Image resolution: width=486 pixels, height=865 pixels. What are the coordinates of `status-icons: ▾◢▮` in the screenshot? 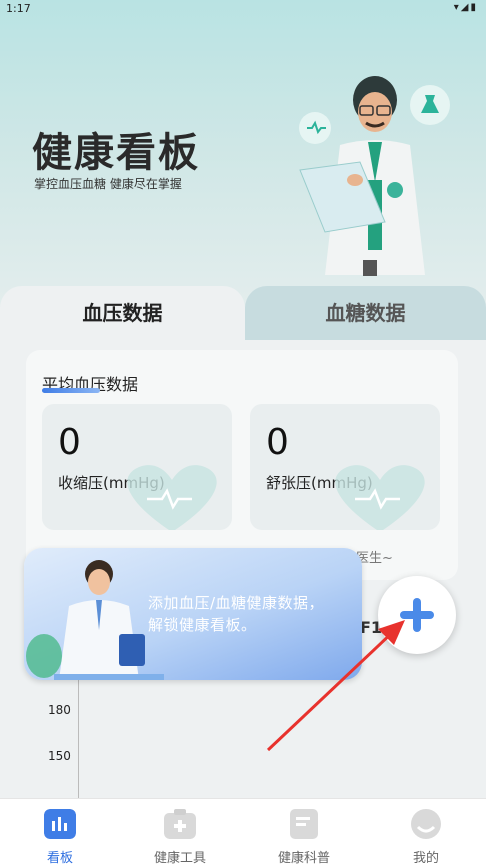 It's located at (465, 7).